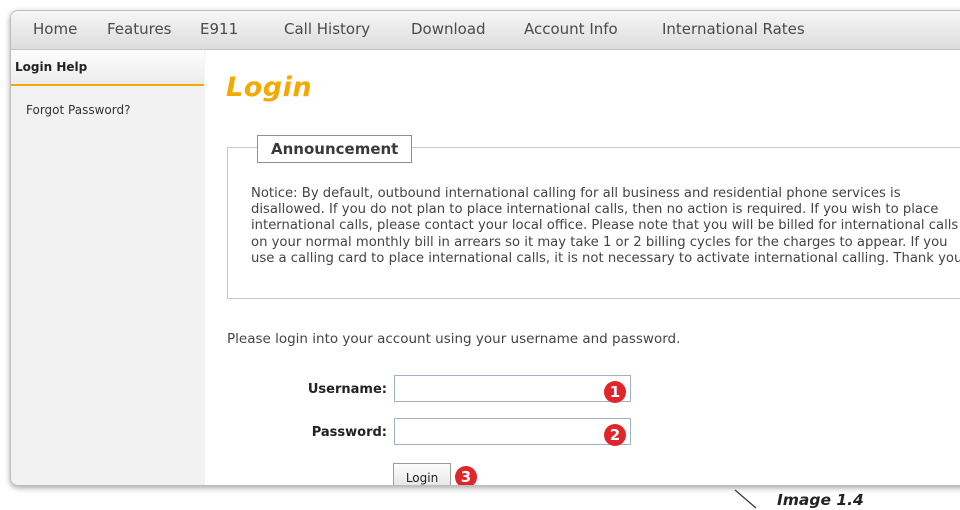 The image size is (960, 510). Describe the element at coordinates (820, 500) in the screenshot. I see `image-caption: Image 1.4` at that location.